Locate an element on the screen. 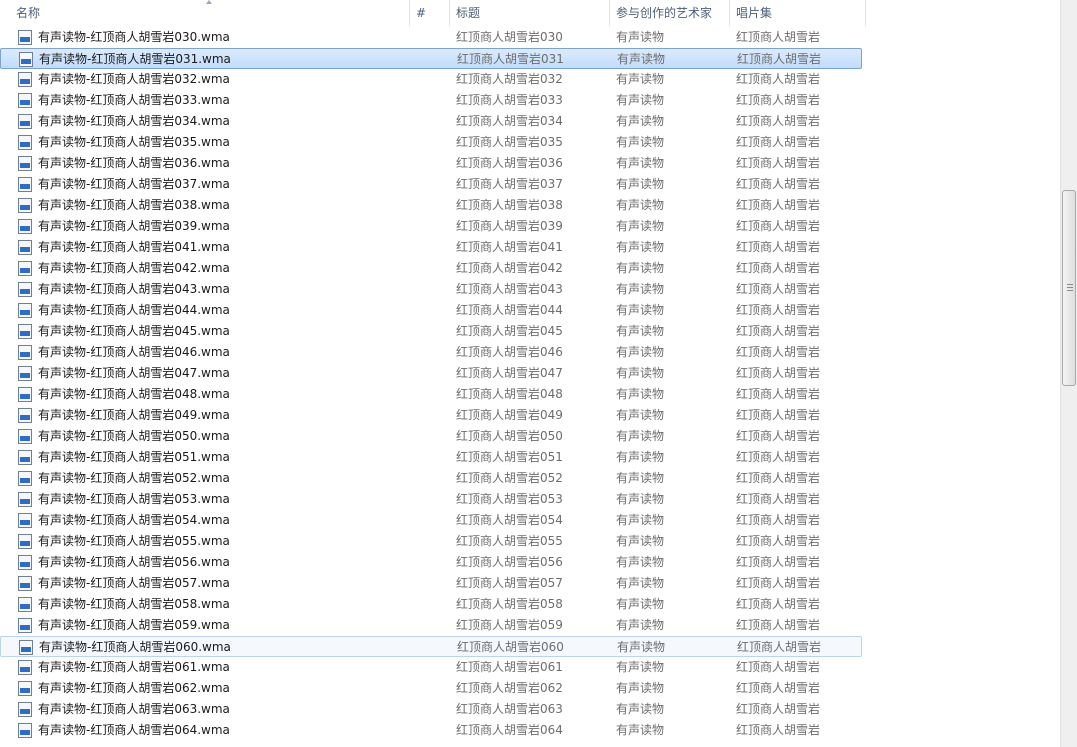 The image size is (1077, 747). file-row: 有声读物-红顶商人胡雪岩049.wma 红顶商人胡雪岩049 有声读物 红顶商人胡雪岩 is located at coordinates (431, 415).